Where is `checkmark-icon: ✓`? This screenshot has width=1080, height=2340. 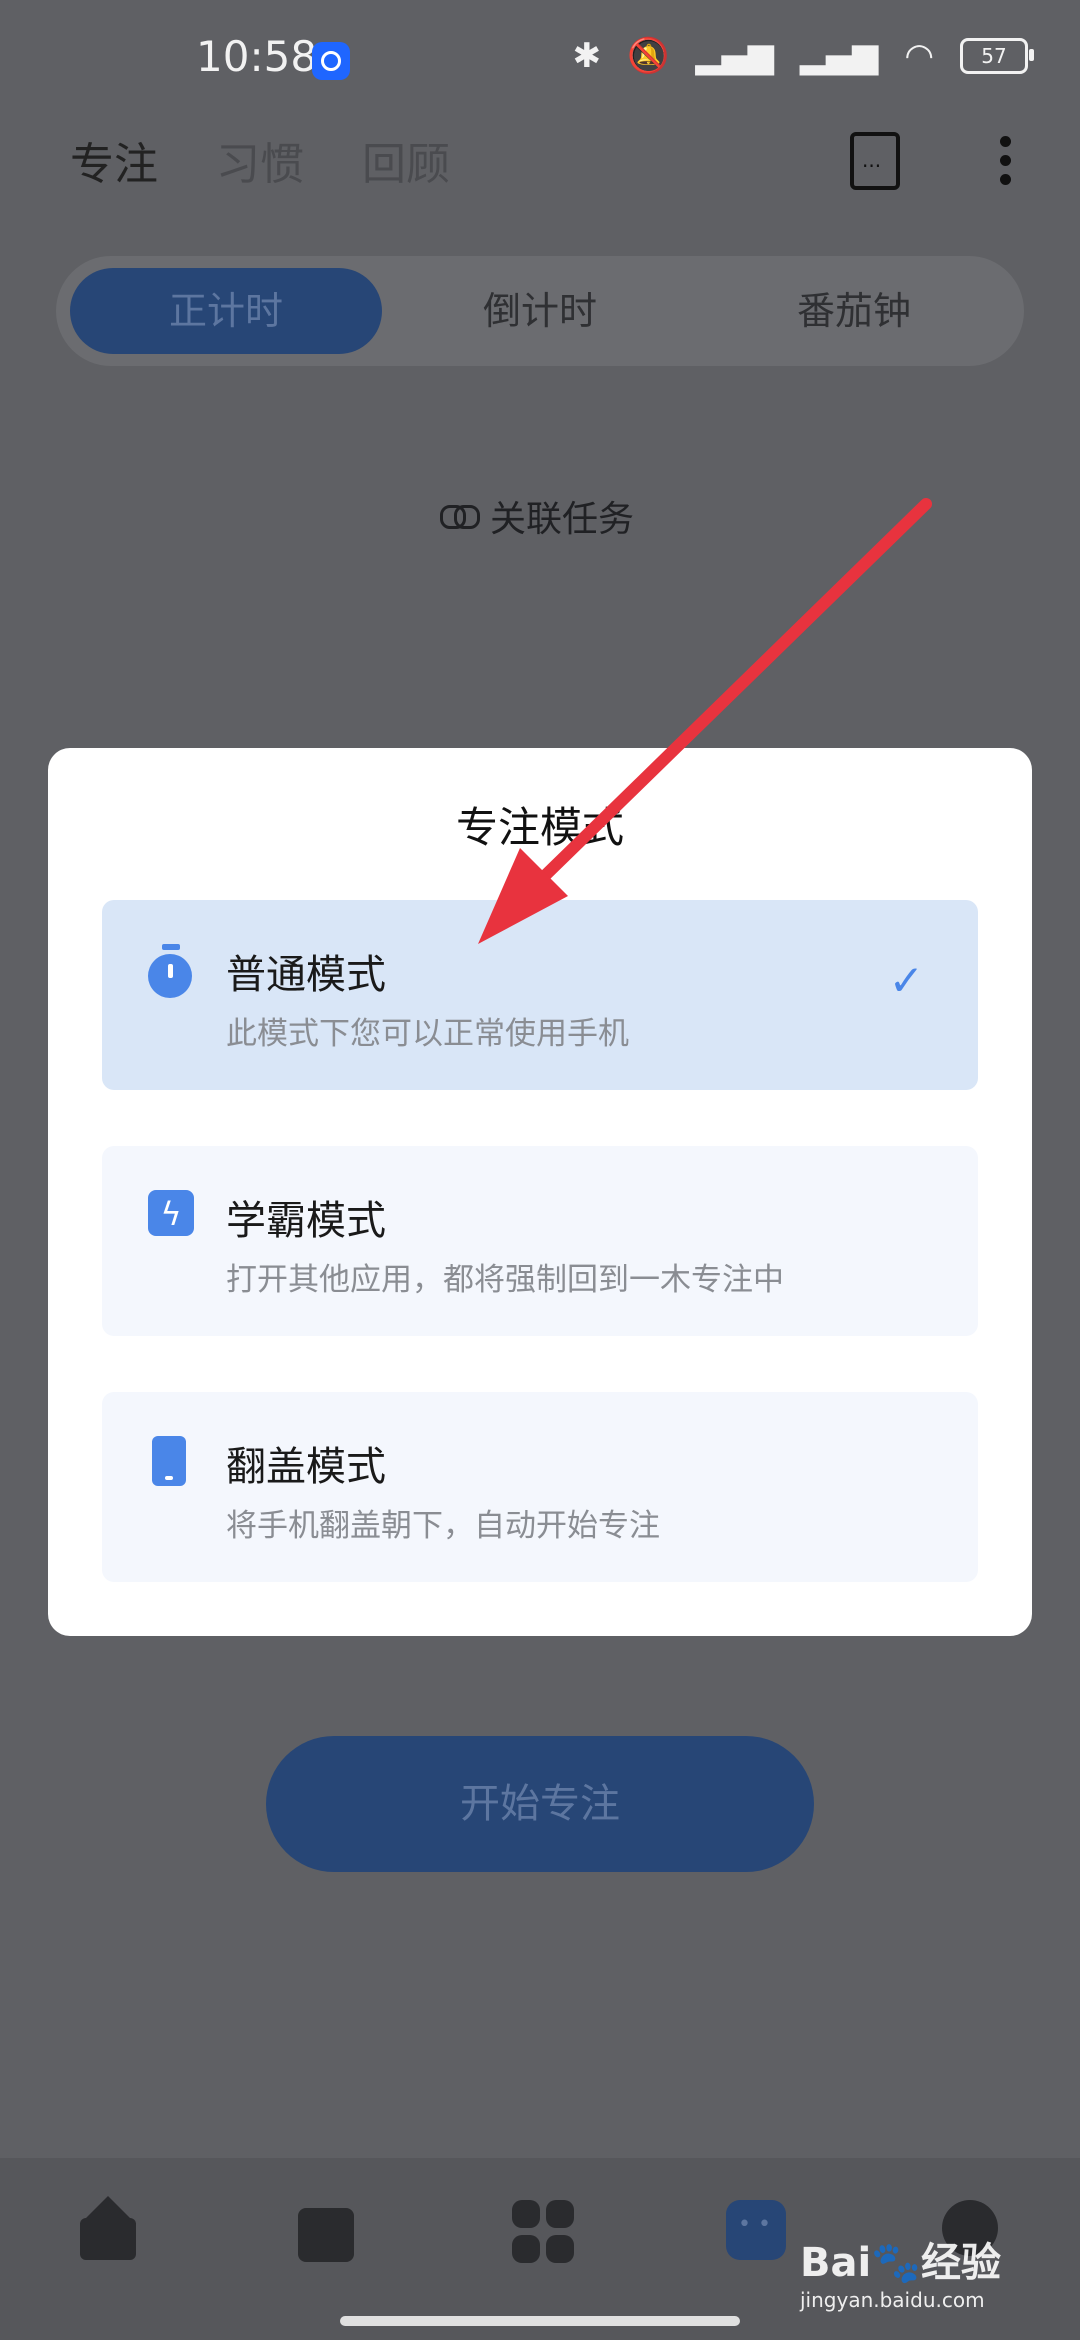 checkmark-icon: ✓ is located at coordinates (906, 980).